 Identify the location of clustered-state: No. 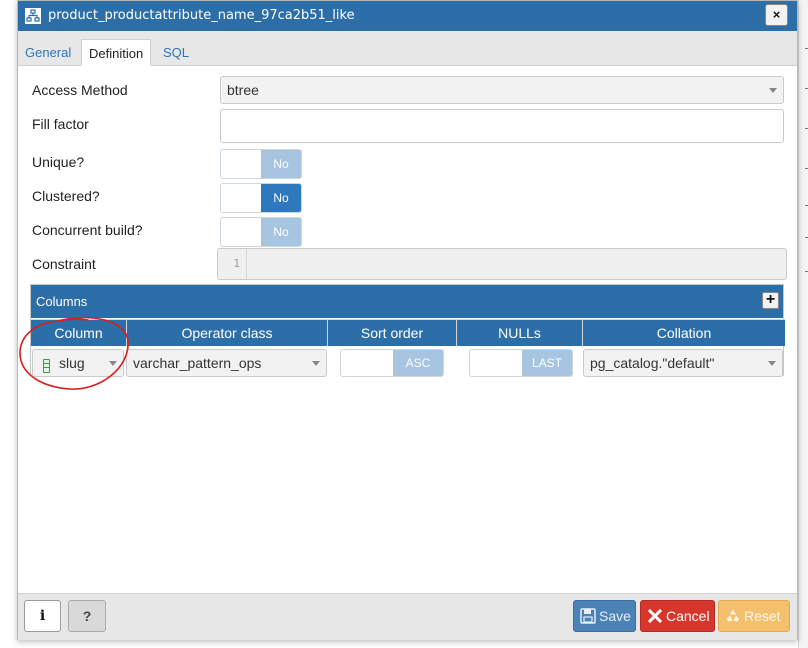
(281, 198).